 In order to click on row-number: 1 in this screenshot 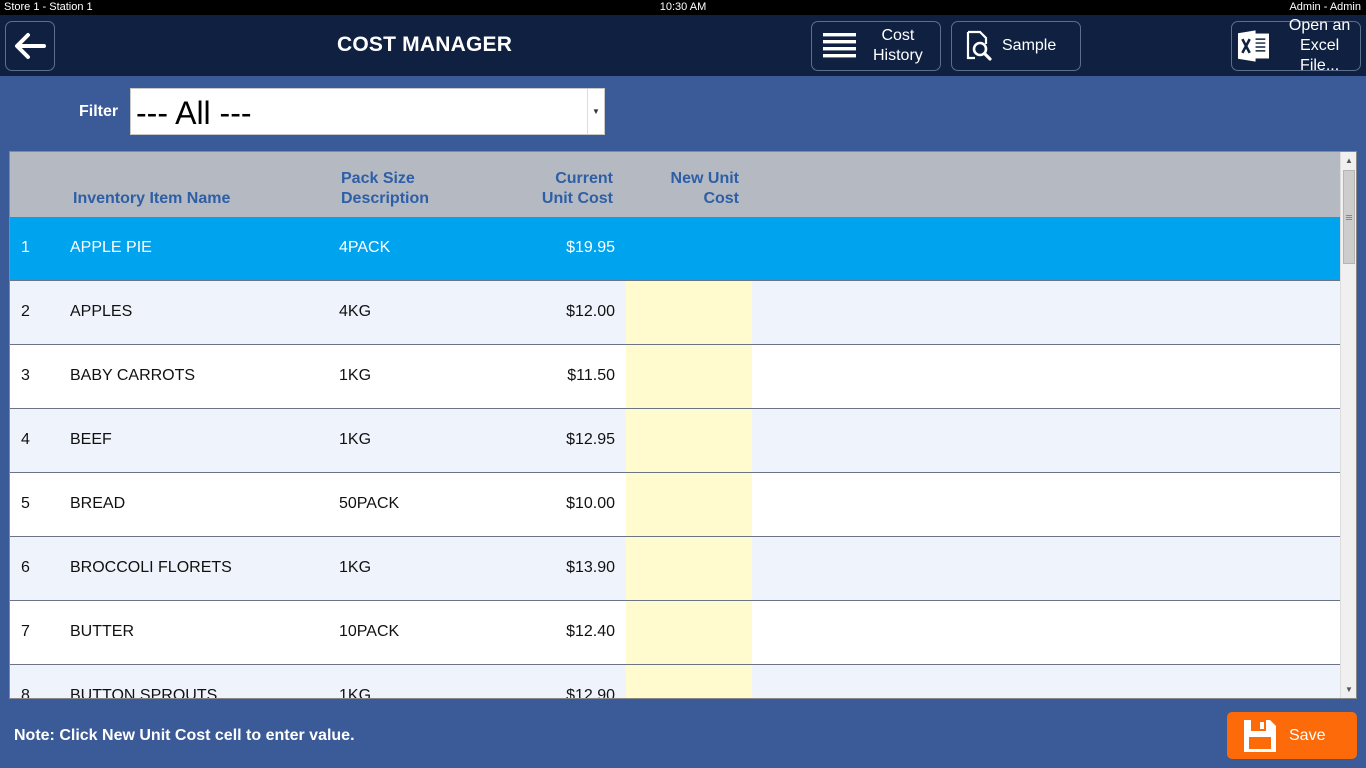, I will do `click(25, 247)`.